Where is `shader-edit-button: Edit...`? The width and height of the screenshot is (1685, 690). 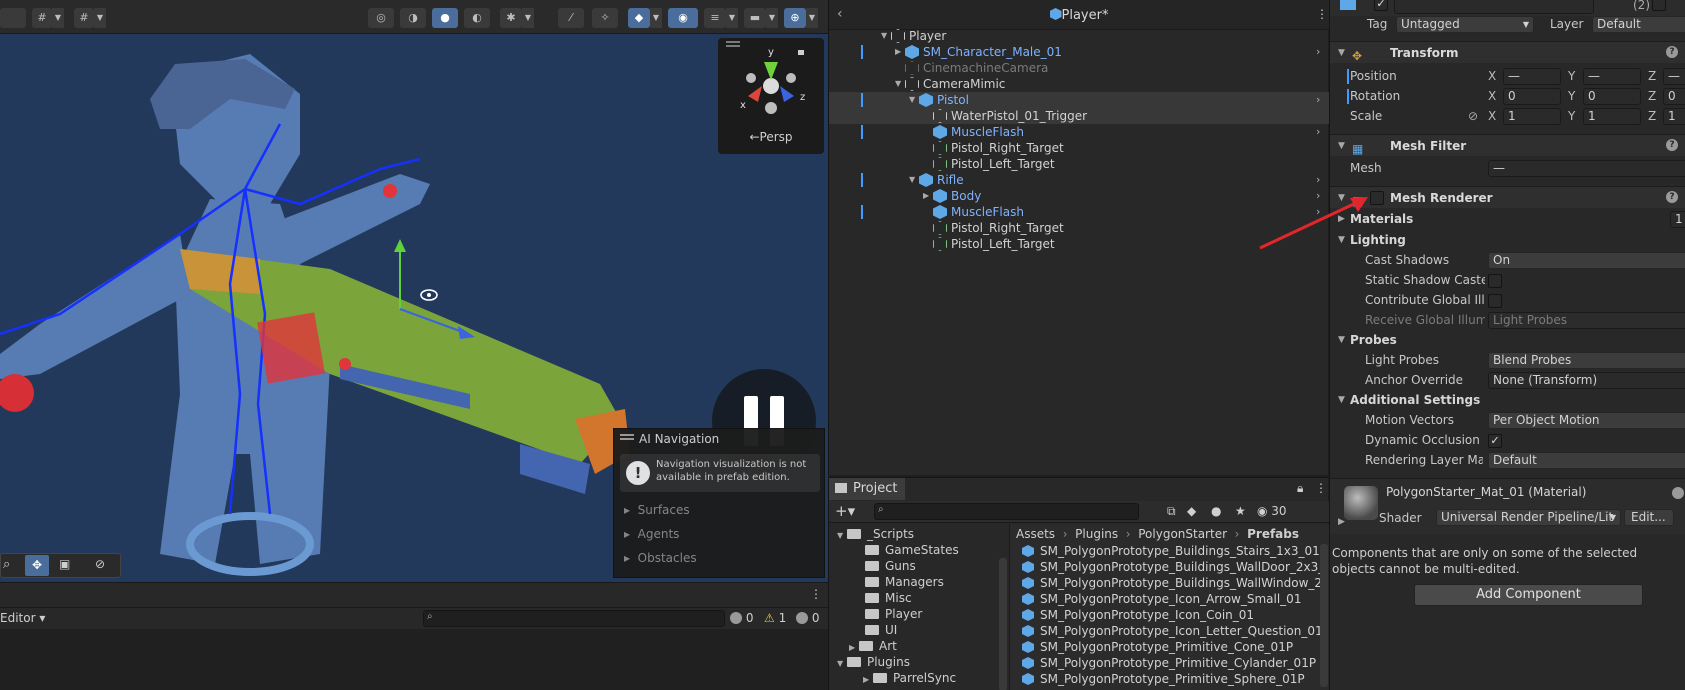 shader-edit-button: Edit... is located at coordinates (1649, 517).